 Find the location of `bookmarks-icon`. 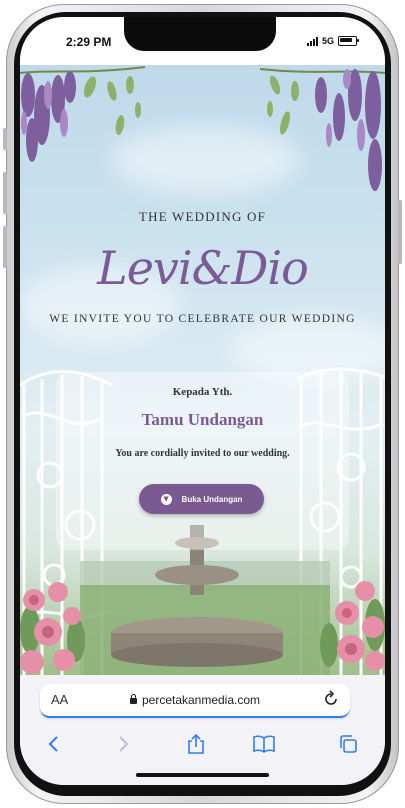

bookmarks-icon is located at coordinates (264, 744).